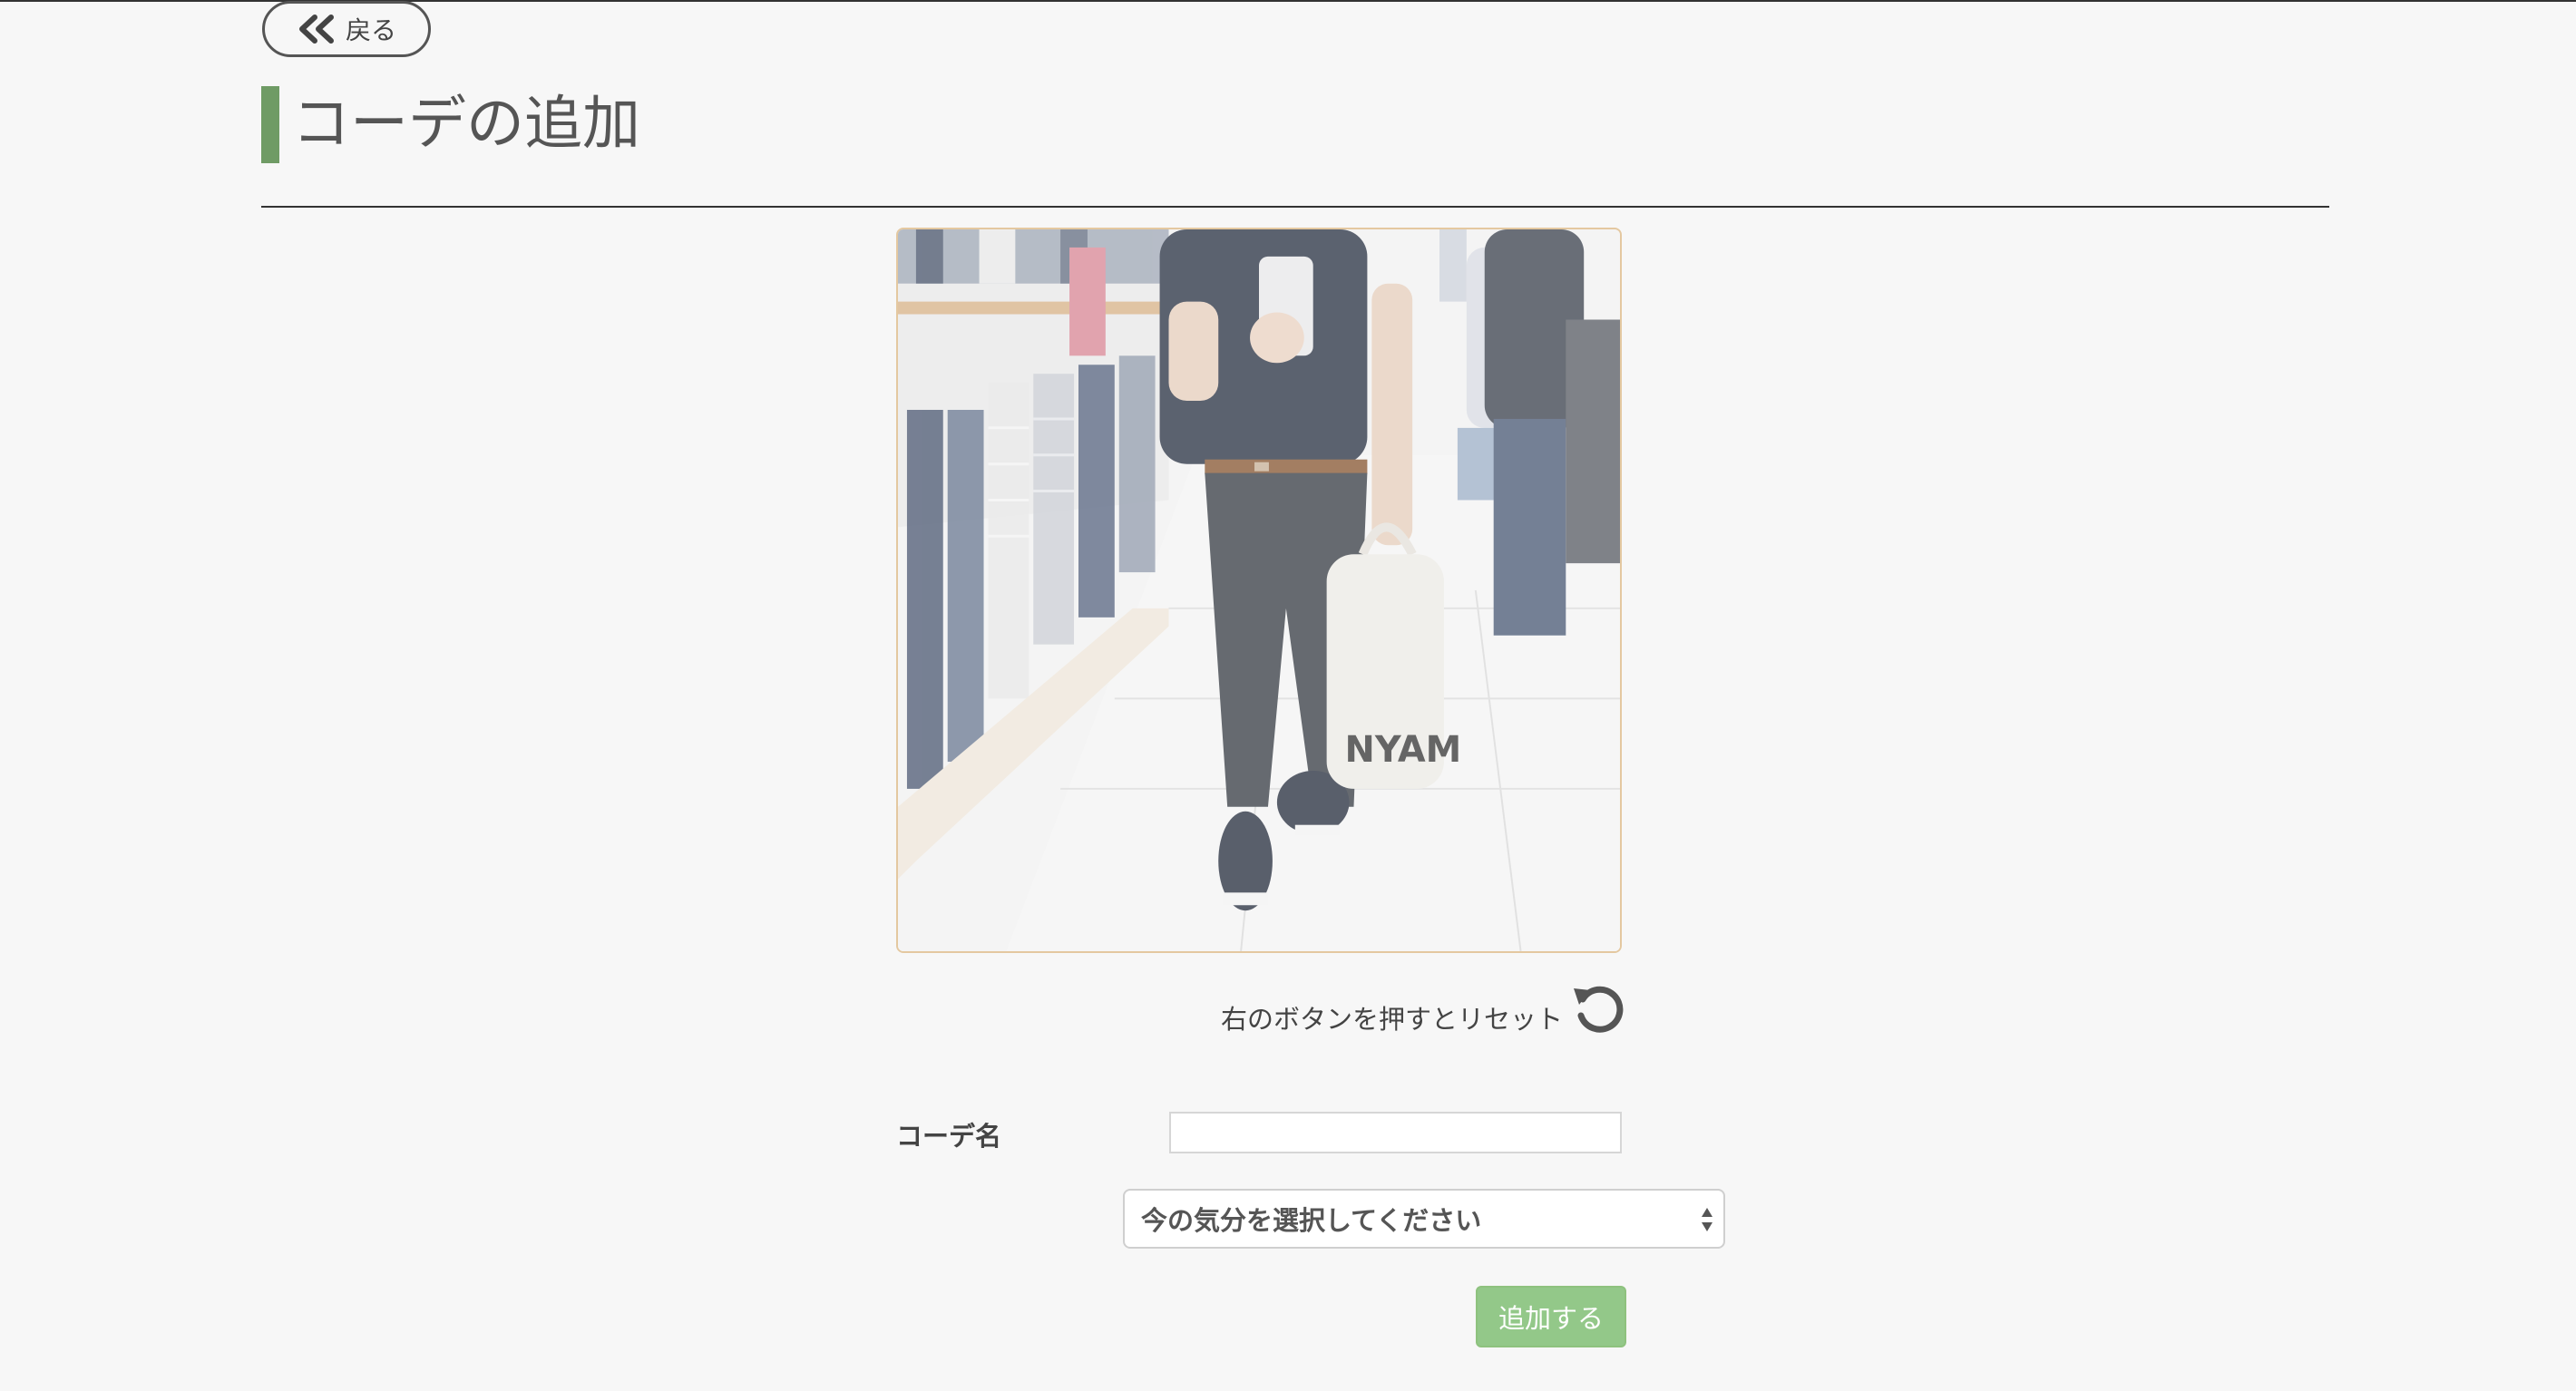  I want to click on outfit-photo: NYAM, so click(1259, 590).